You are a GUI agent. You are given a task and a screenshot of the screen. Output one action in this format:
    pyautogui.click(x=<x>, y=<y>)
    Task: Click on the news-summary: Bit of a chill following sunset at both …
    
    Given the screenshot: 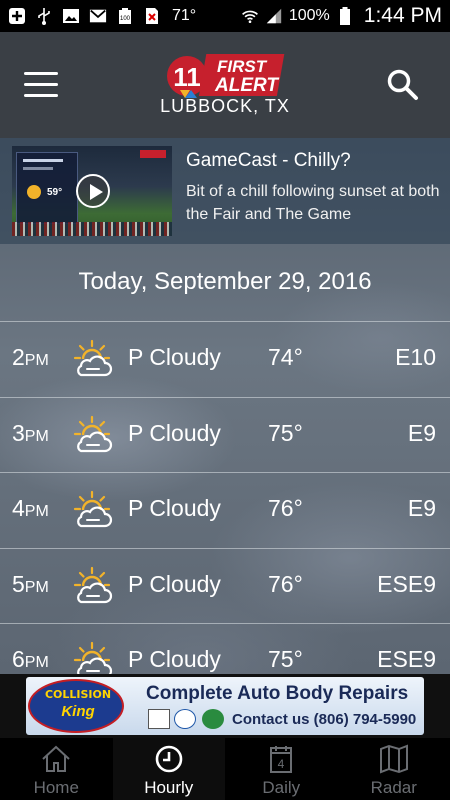 What is the action you would take?
    pyautogui.click(x=313, y=203)
    